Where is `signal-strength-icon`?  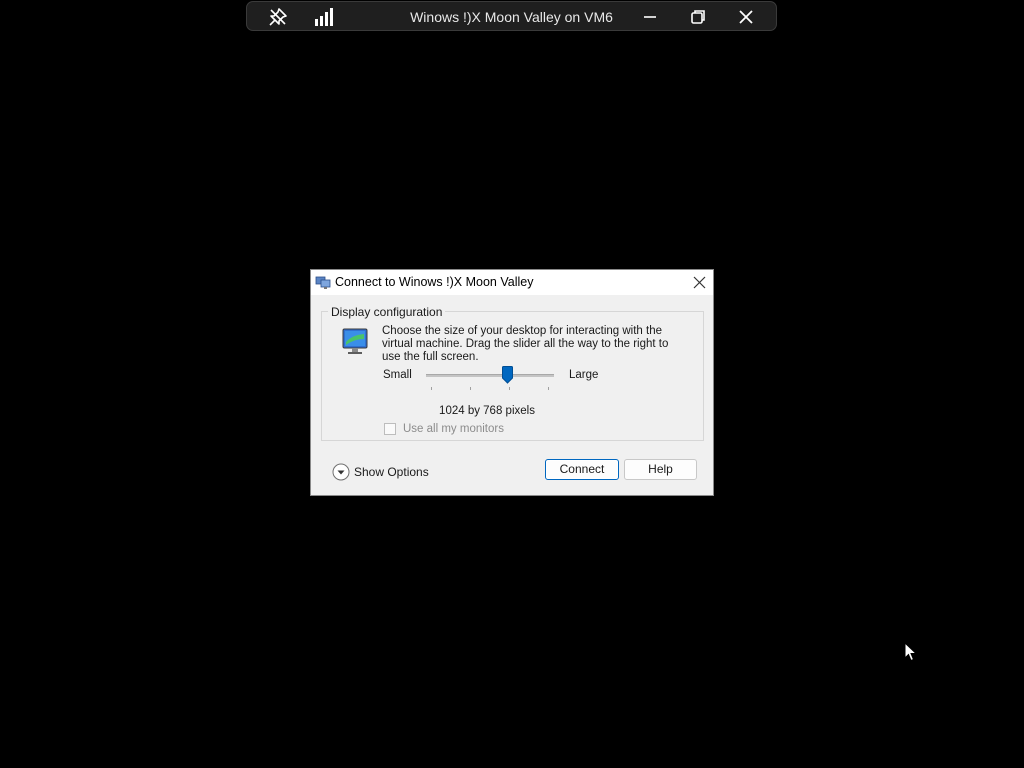
signal-strength-icon is located at coordinates (325, 17).